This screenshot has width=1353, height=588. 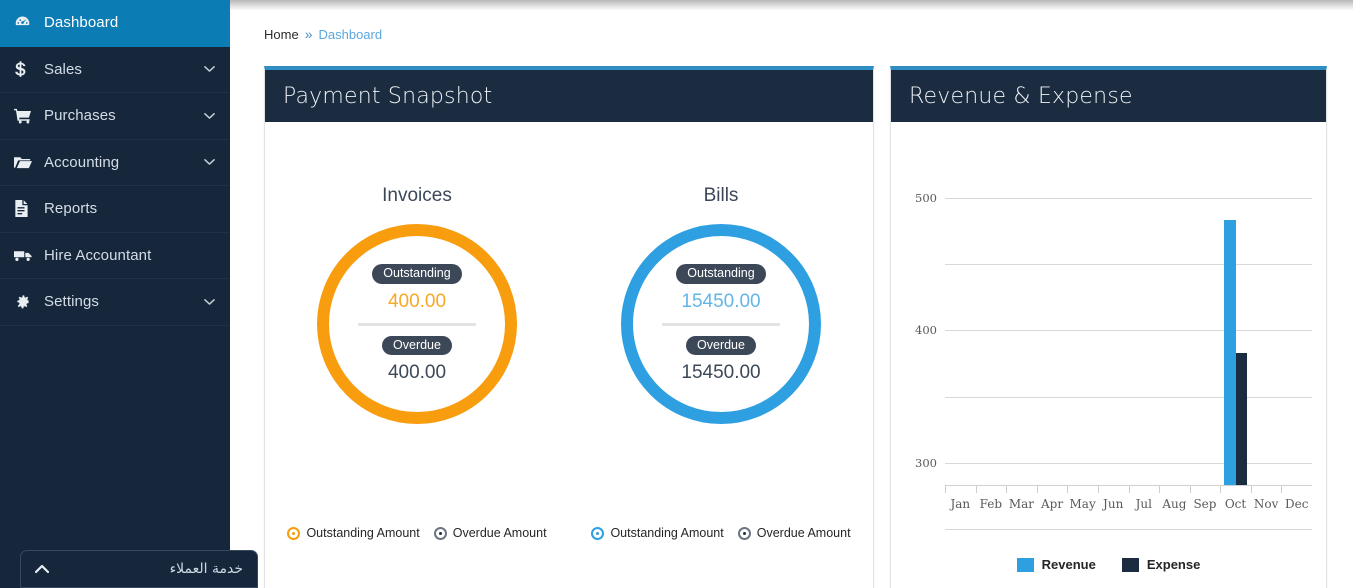 I want to click on x-axis-tick: Nov, so click(x=1266, y=507).